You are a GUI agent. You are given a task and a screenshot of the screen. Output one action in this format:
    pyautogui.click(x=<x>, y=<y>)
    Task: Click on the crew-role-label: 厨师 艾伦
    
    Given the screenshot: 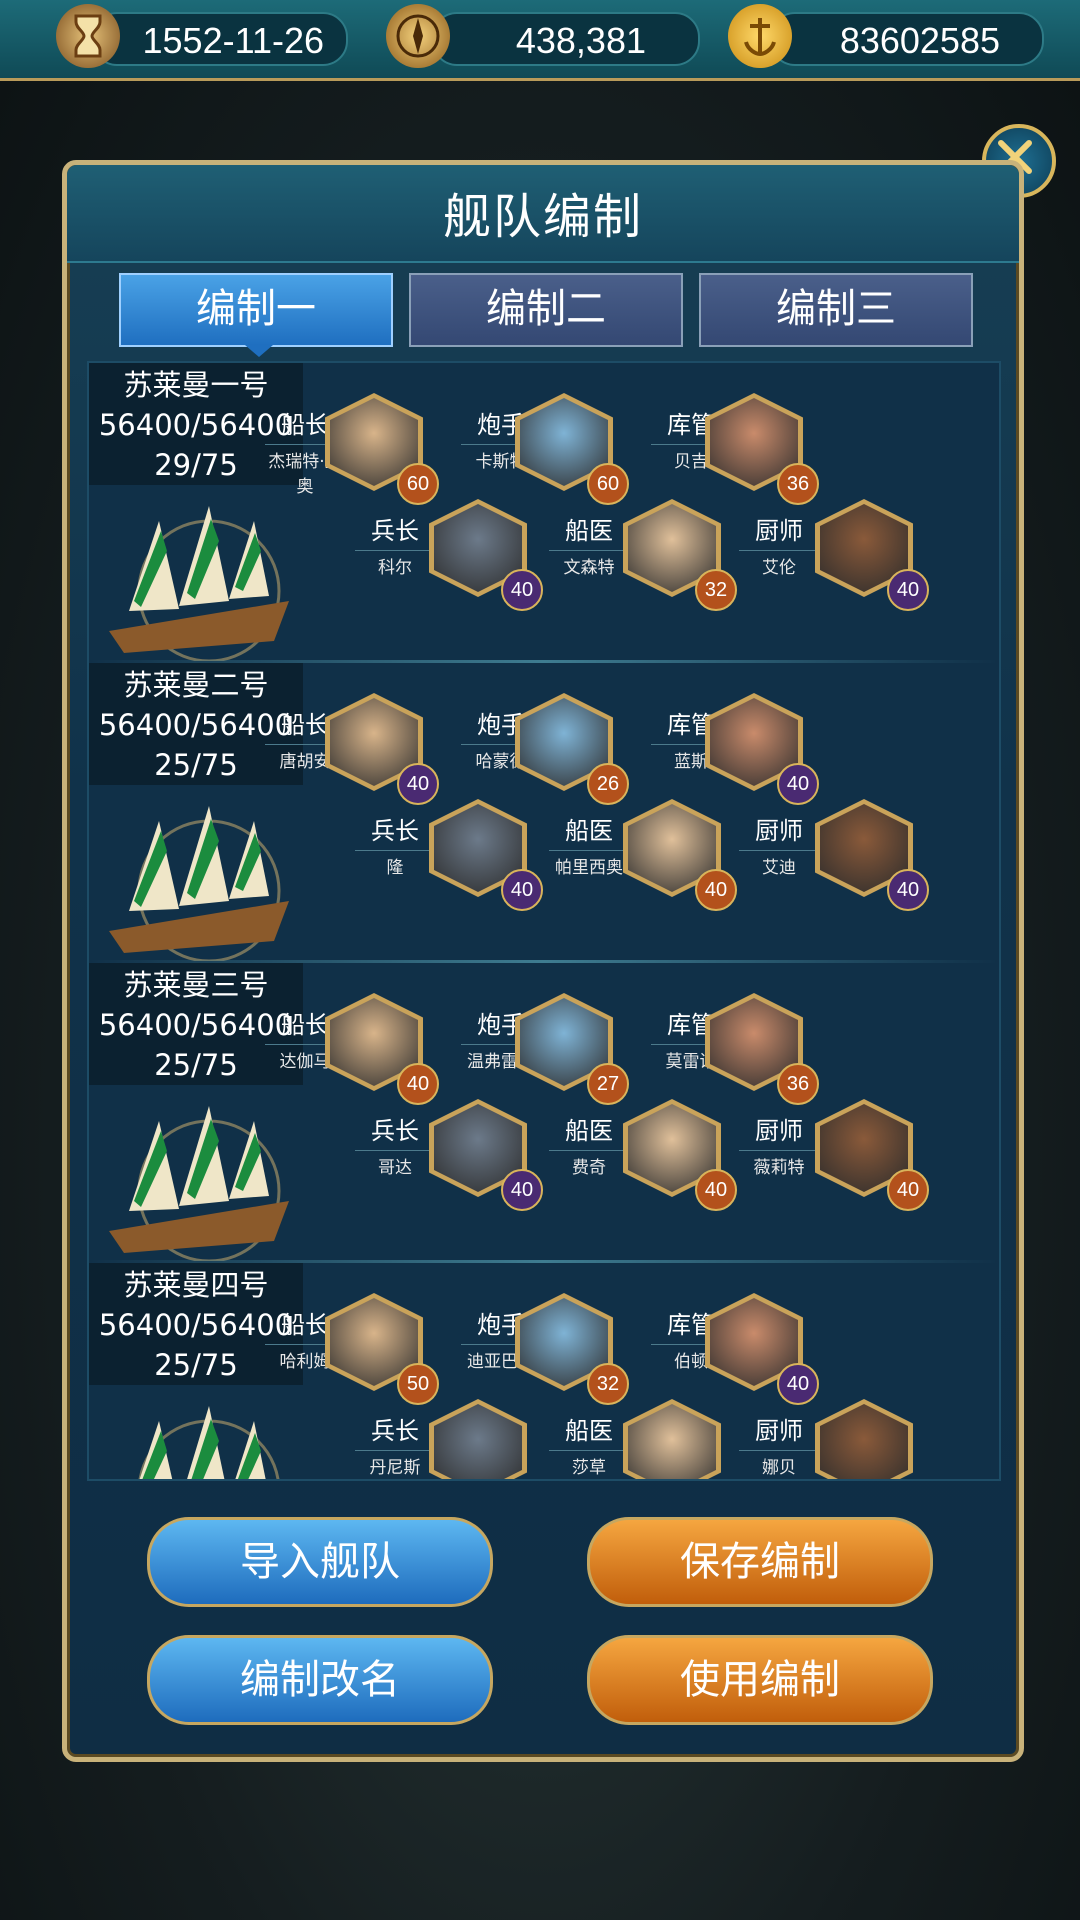 What is the action you would take?
    pyautogui.click(x=779, y=544)
    